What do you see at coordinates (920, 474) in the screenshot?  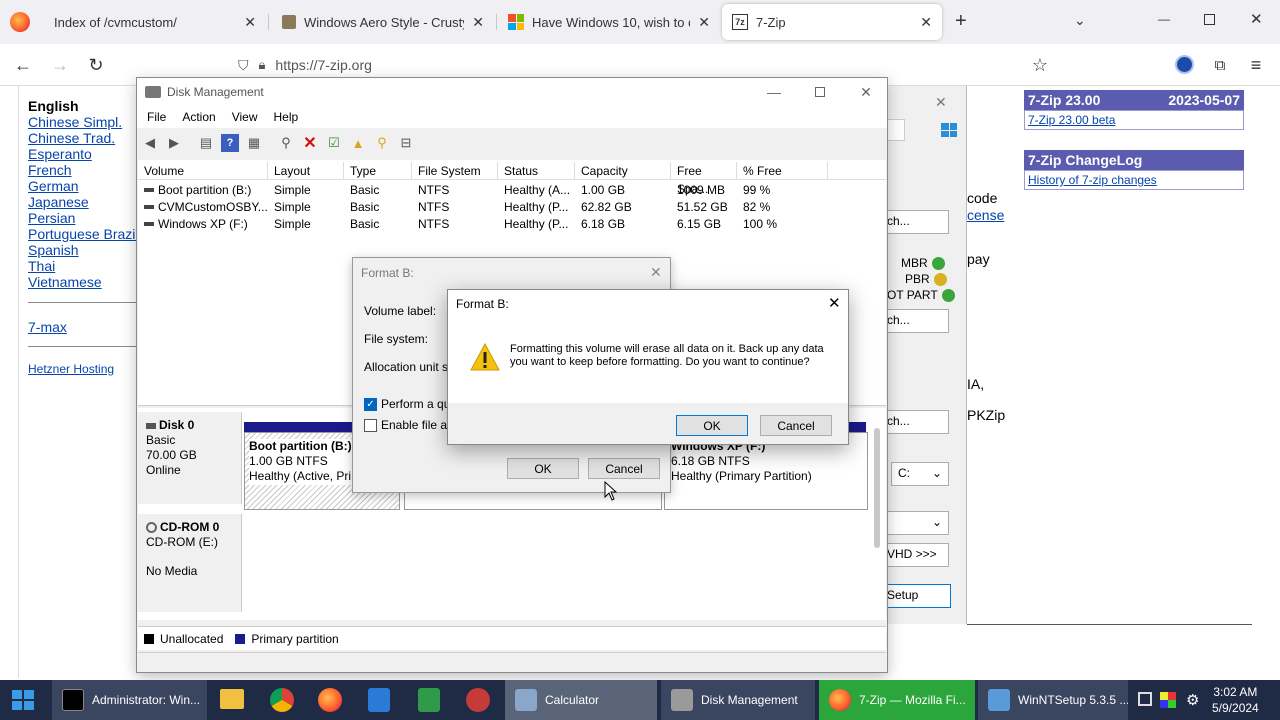 I see `drive-select: C: ⌄` at bounding box center [920, 474].